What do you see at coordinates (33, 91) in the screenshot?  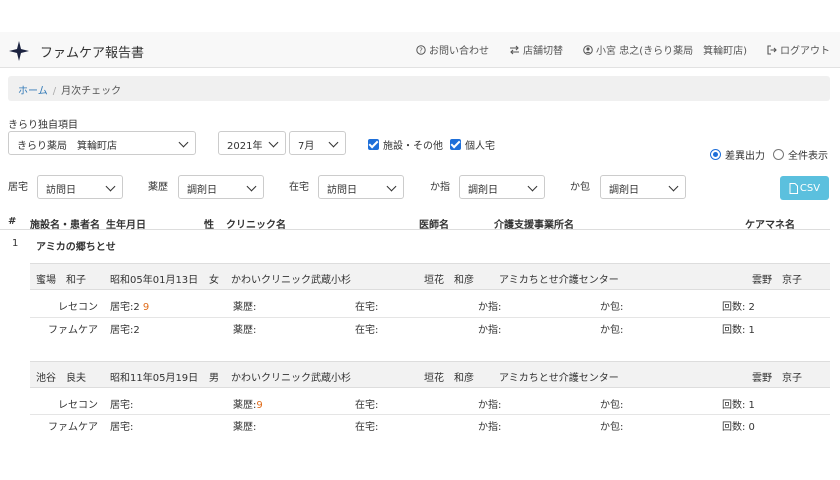 I see `breadcrumb-home: ホーム` at bounding box center [33, 91].